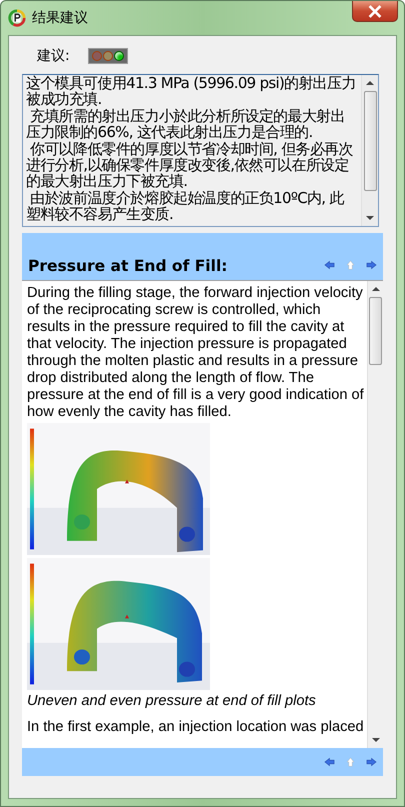  I want to click on advice-label: 建议:, so click(53, 56).